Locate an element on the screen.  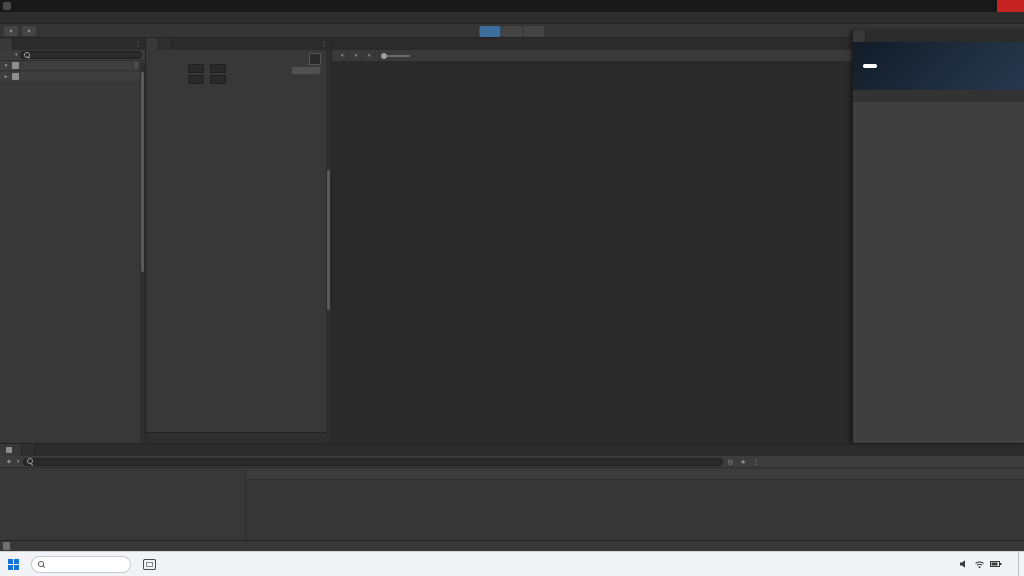
unity-app-icon is located at coordinates (7, 6).